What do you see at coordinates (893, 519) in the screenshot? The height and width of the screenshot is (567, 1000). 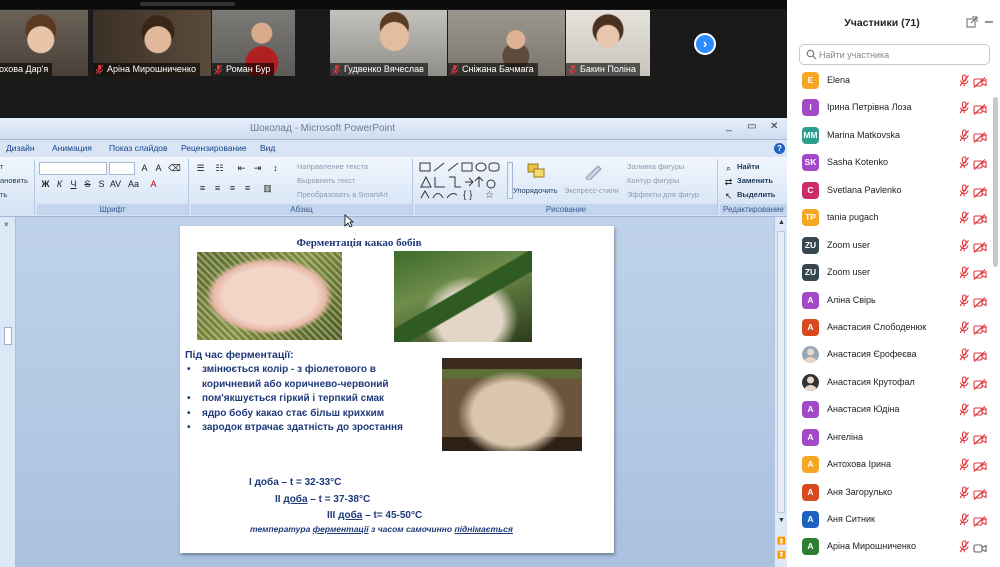 I see `participant-row: A Аня Ситник` at bounding box center [893, 519].